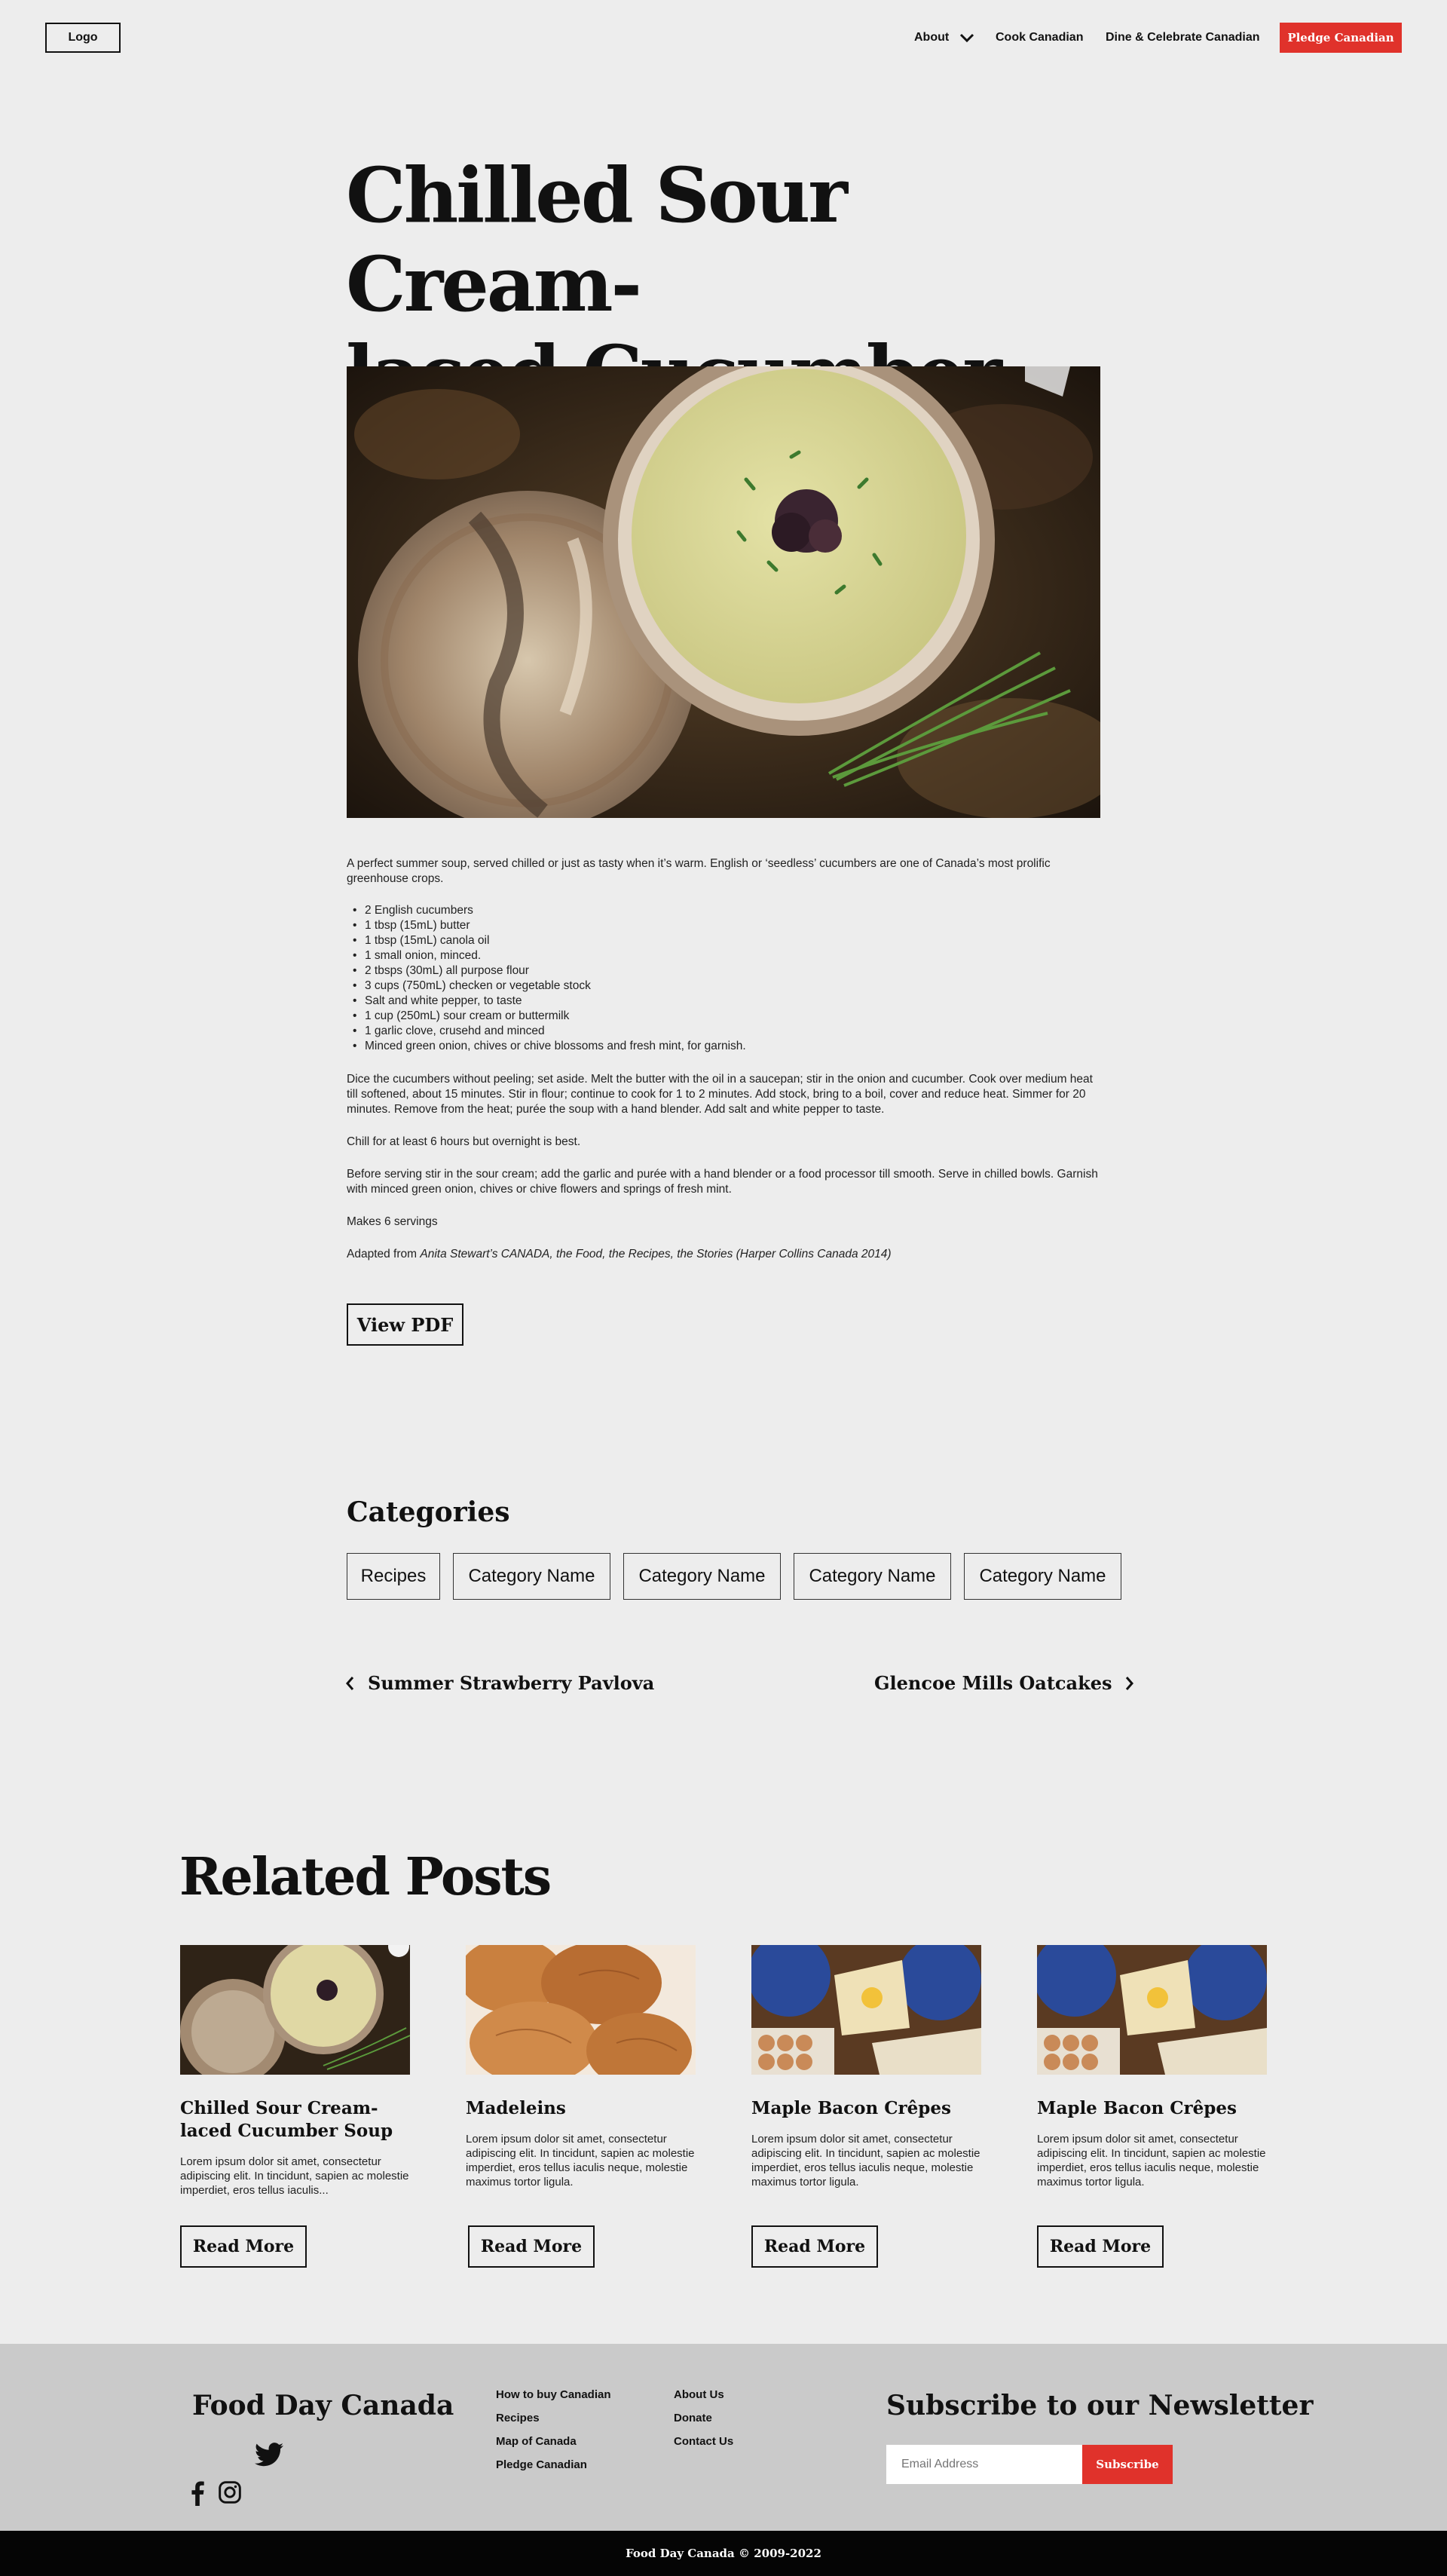  I want to click on email-field, so click(984, 2464).